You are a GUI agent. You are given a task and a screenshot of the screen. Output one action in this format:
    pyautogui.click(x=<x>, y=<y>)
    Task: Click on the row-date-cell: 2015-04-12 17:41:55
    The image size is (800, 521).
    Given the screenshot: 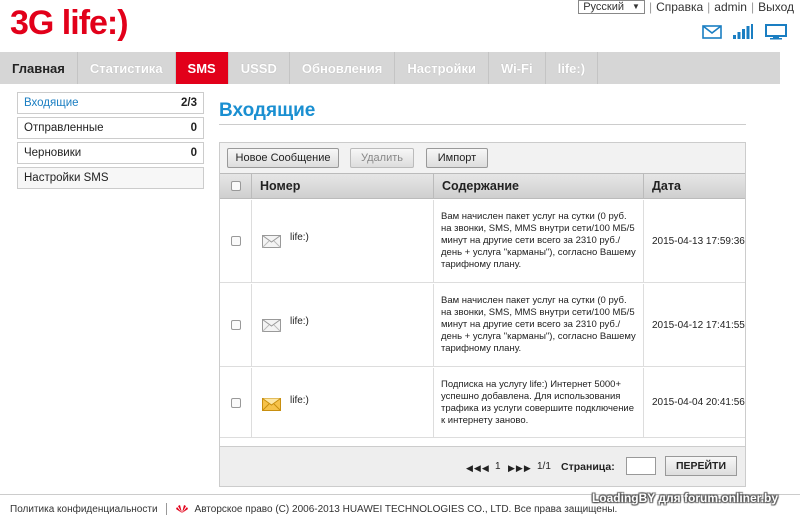 What is the action you would take?
    pyautogui.click(x=694, y=325)
    